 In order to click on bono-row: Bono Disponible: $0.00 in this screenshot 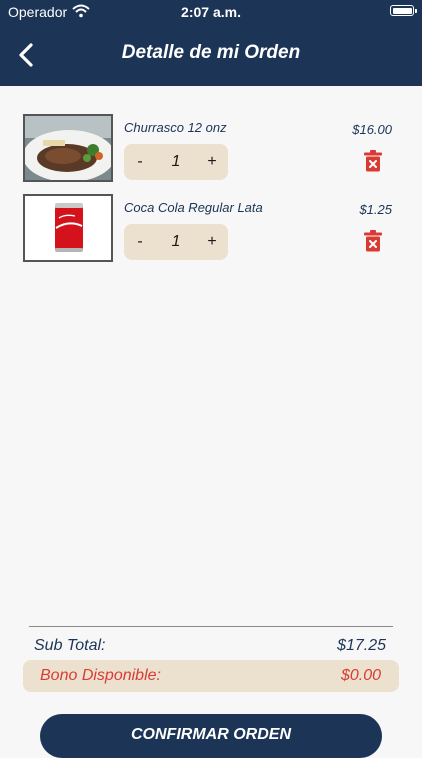, I will do `click(211, 676)`.